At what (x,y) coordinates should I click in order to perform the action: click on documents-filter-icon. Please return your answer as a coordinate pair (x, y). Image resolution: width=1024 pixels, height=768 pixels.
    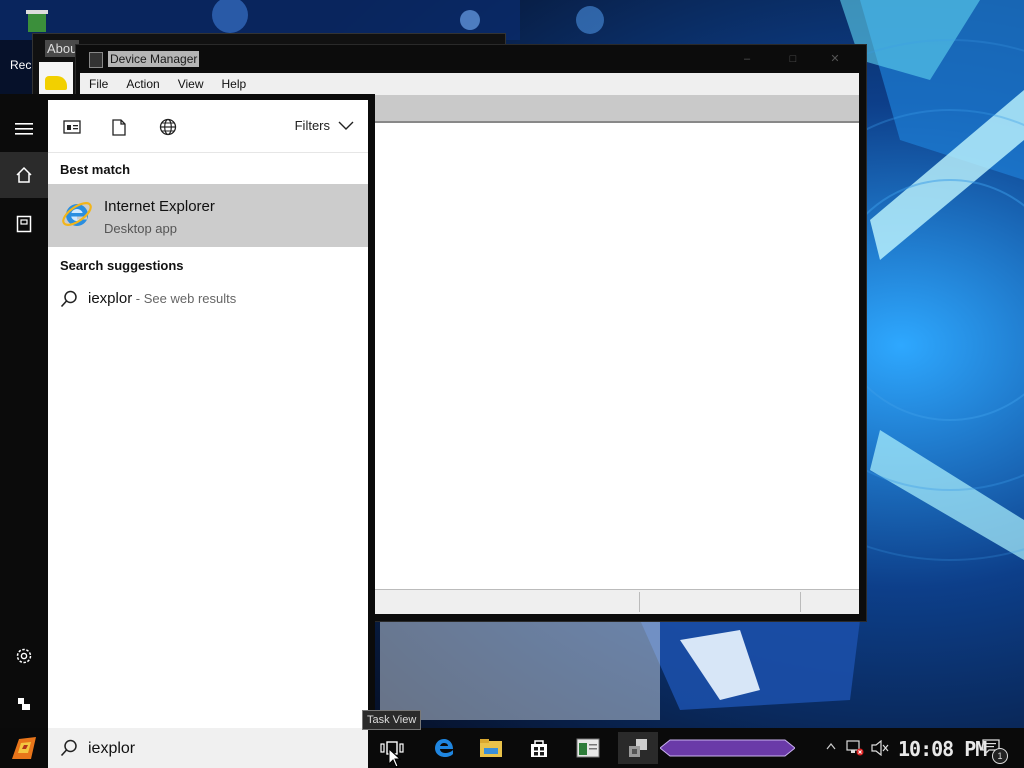
    Looking at the image, I should click on (119, 127).